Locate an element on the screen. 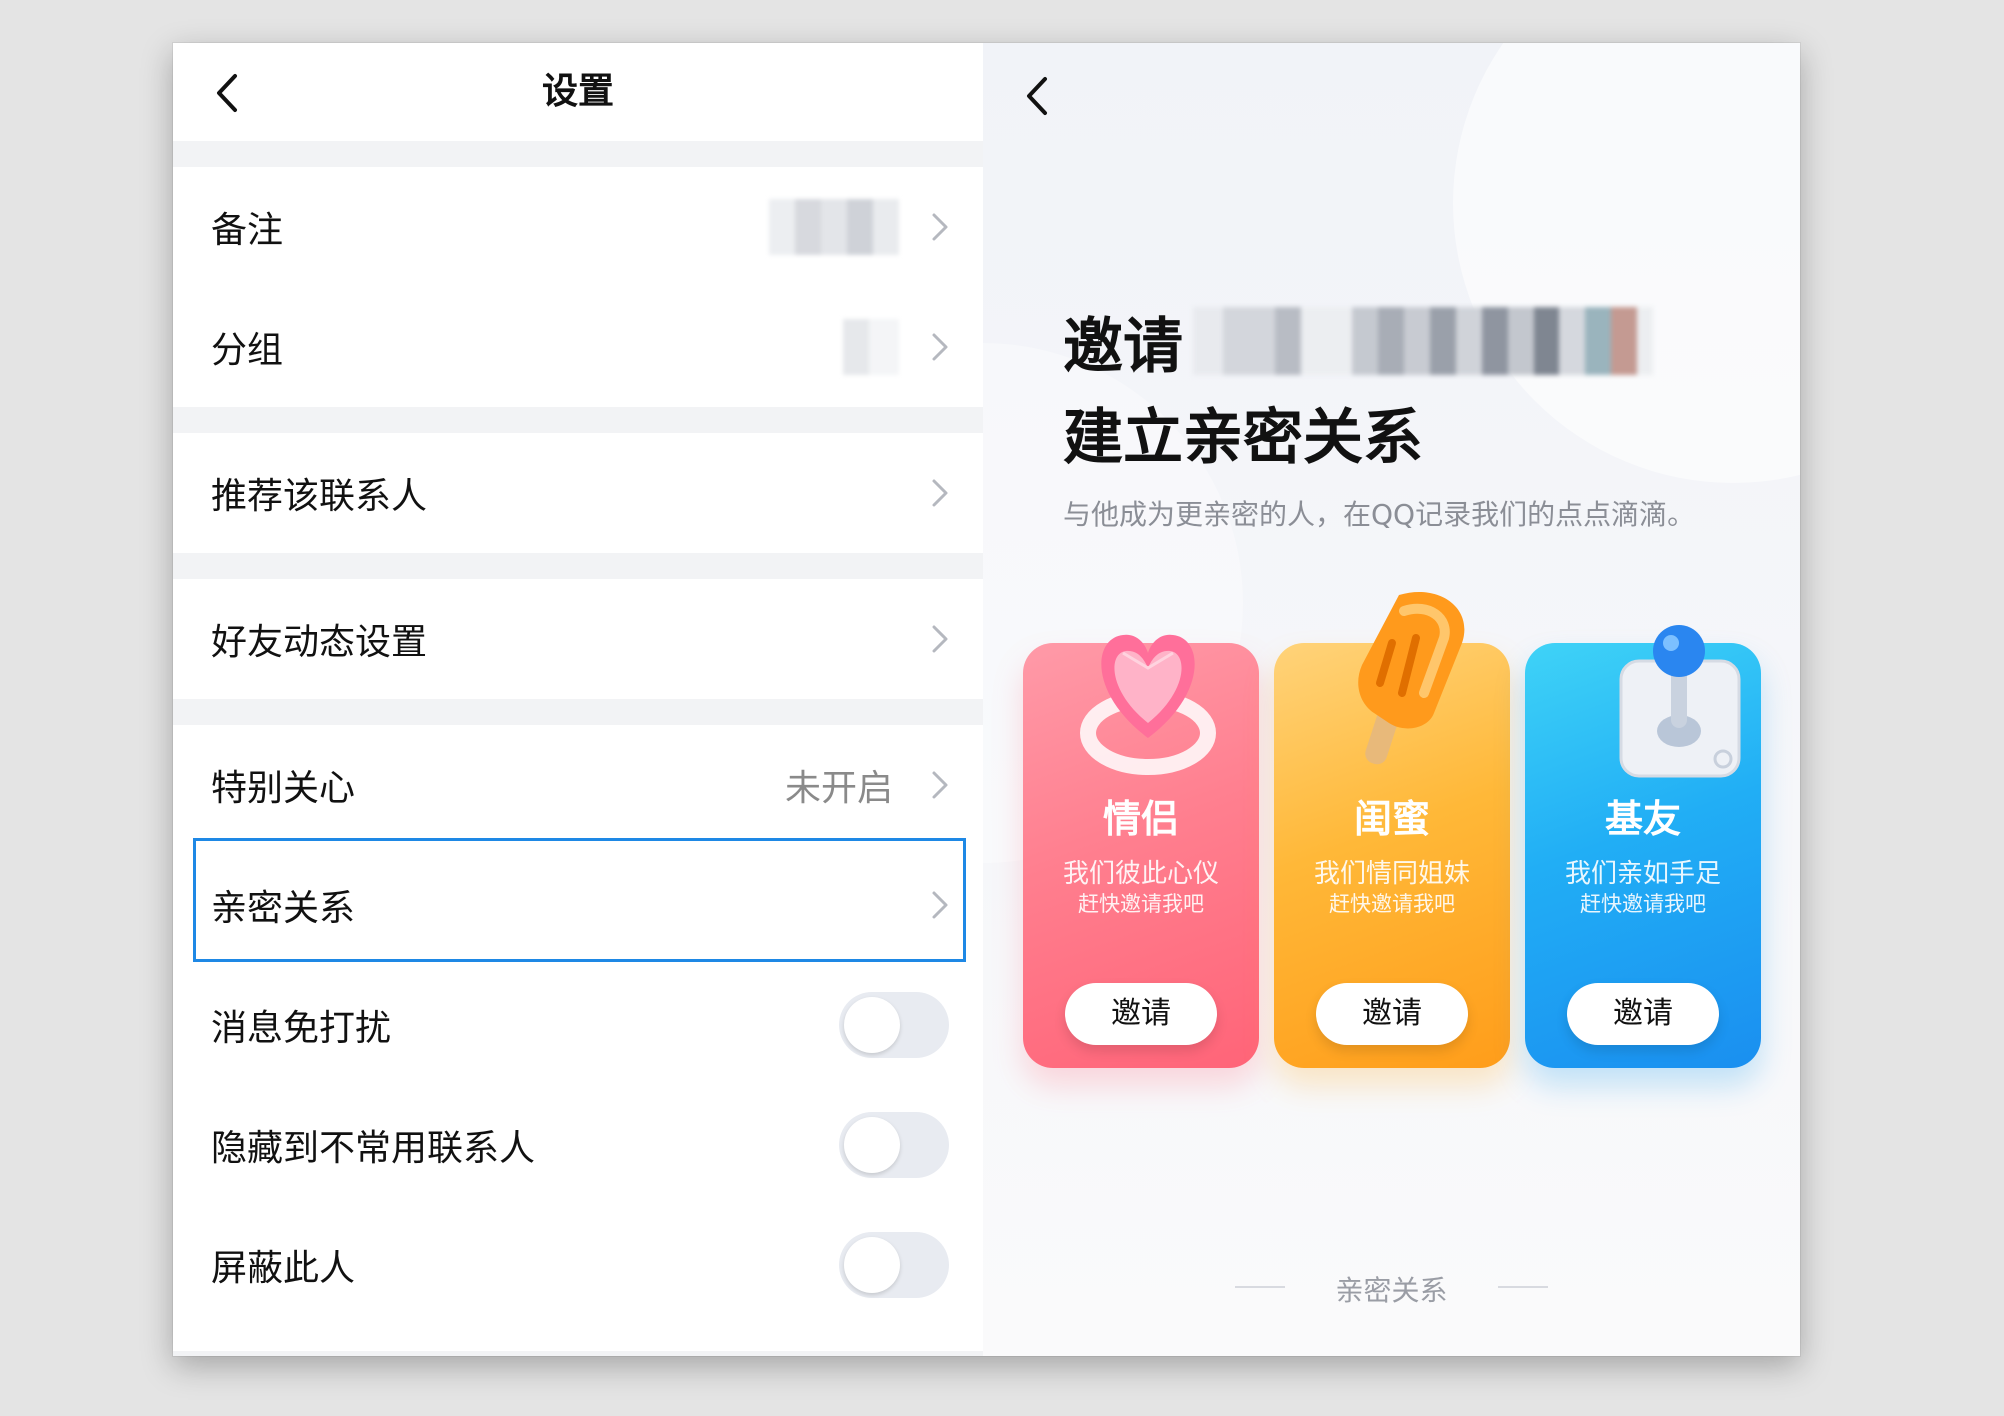 Image resolution: width=2004 pixels, height=1416 pixels. card-bros: 基友 我们亲如手足 赶快邀请我吧 邀请 is located at coordinates (1643, 846).